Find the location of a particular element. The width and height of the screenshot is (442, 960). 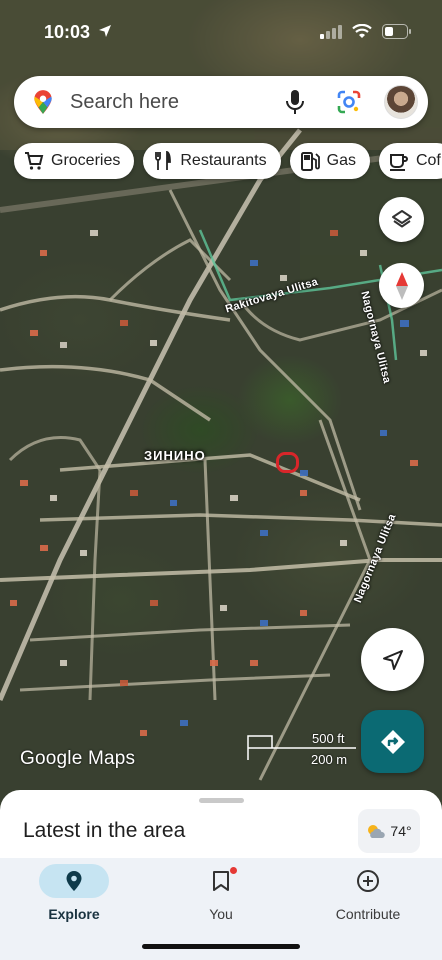

bookmark-icon is located at coordinates (221, 881).